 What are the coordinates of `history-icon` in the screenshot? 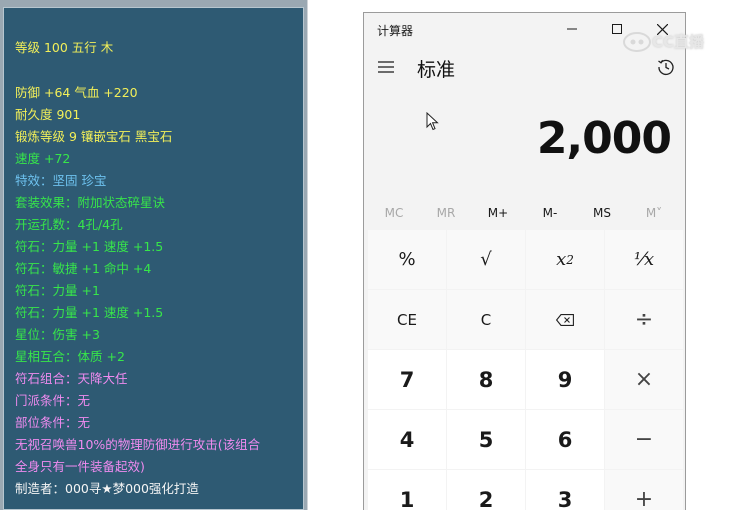 It's located at (666, 67).